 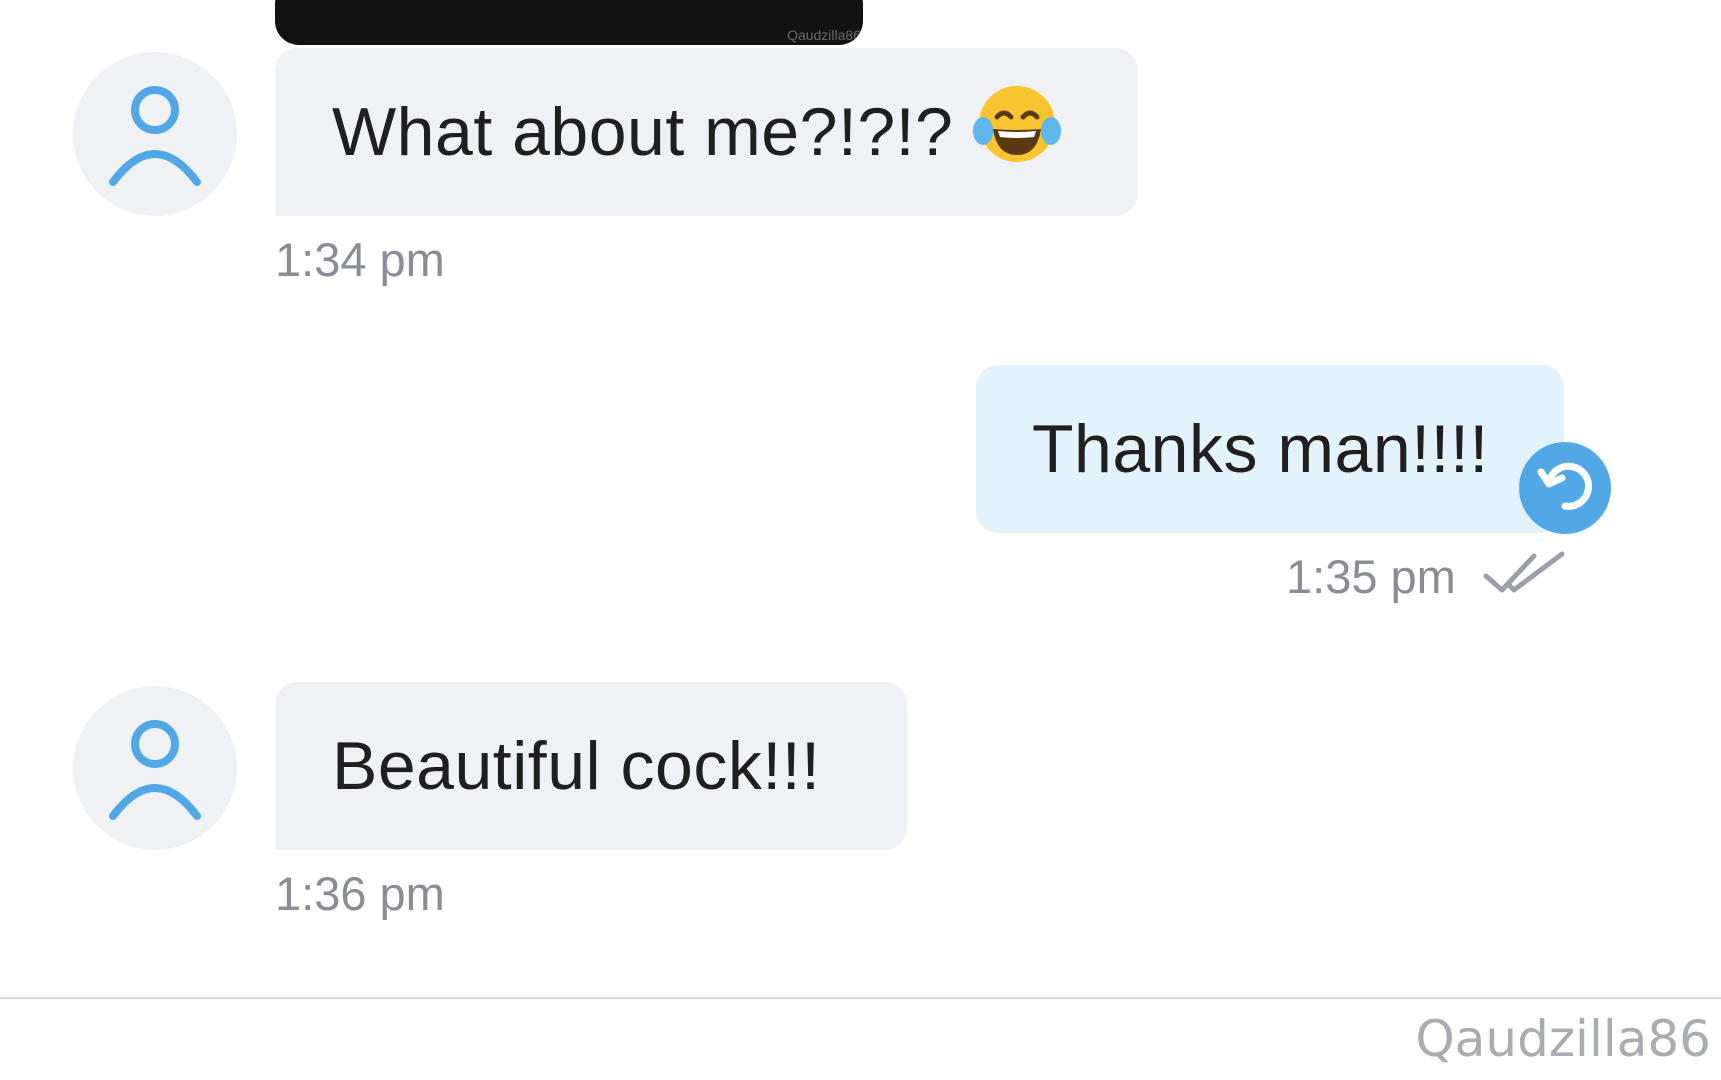 What do you see at coordinates (1017, 132) in the screenshot?
I see `tears-of-joy-emoji-icon` at bounding box center [1017, 132].